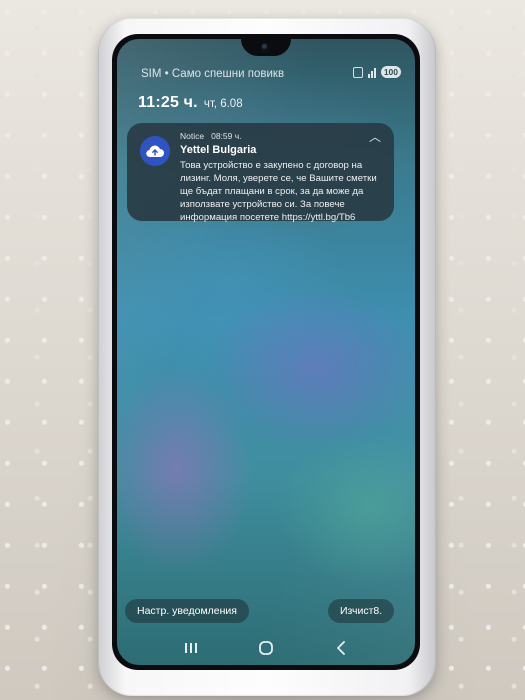  I want to click on notification-settings-button: Настр. уведомления, so click(187, 611).